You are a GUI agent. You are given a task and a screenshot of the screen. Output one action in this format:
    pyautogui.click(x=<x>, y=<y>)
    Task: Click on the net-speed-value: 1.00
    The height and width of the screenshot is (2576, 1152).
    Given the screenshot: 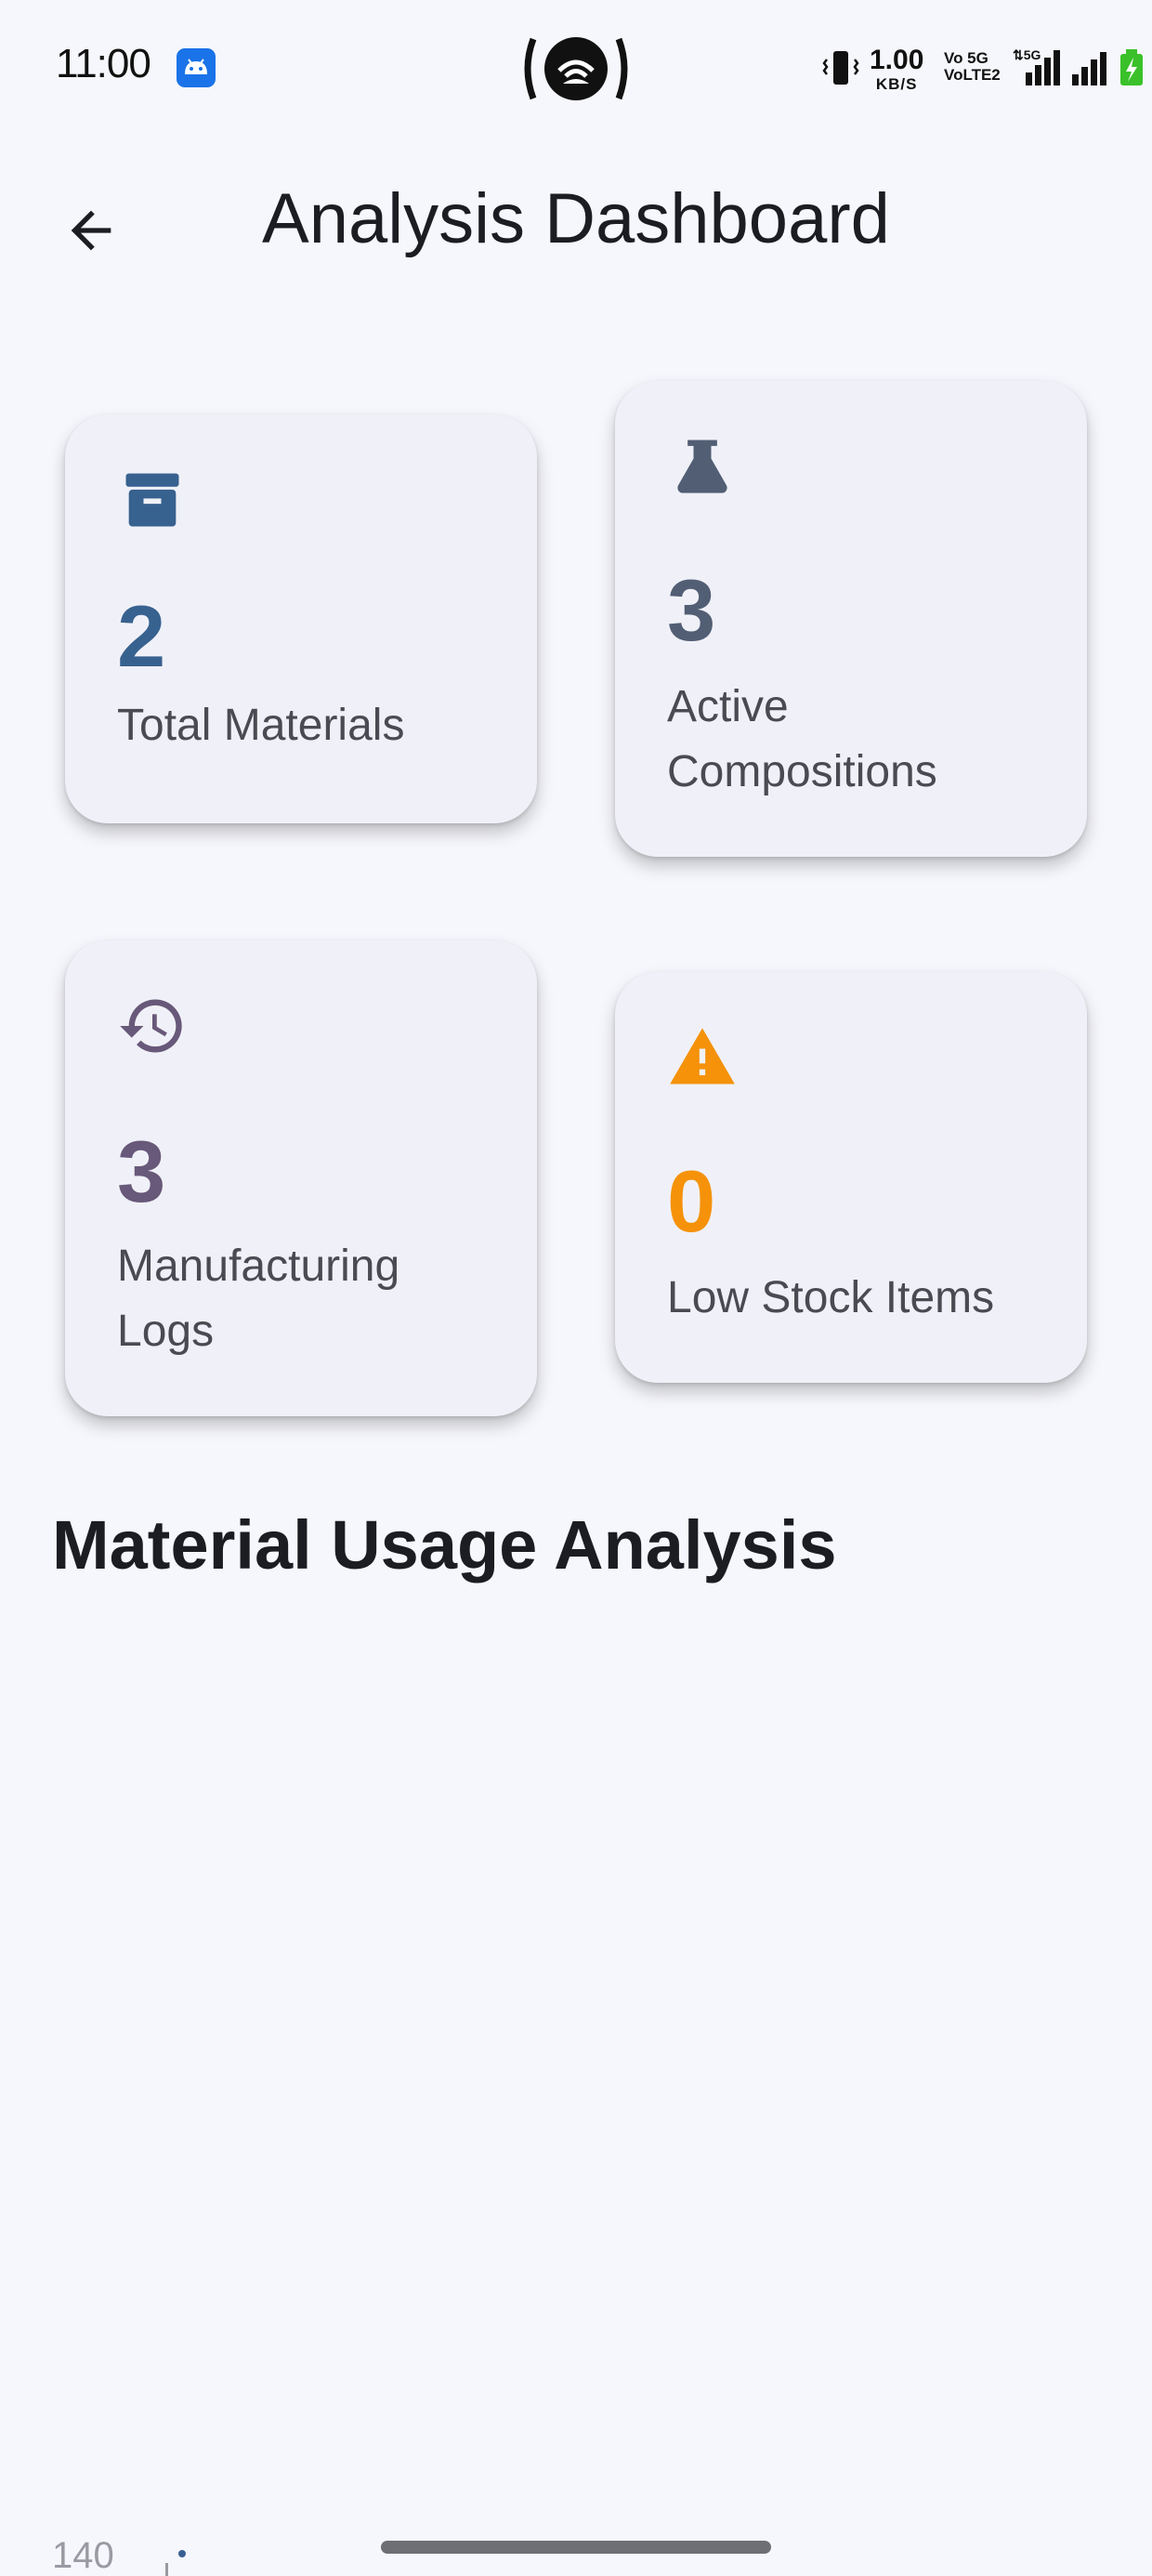 What is the action you would take?
    pyautogui.click(x=897, y=60)
    